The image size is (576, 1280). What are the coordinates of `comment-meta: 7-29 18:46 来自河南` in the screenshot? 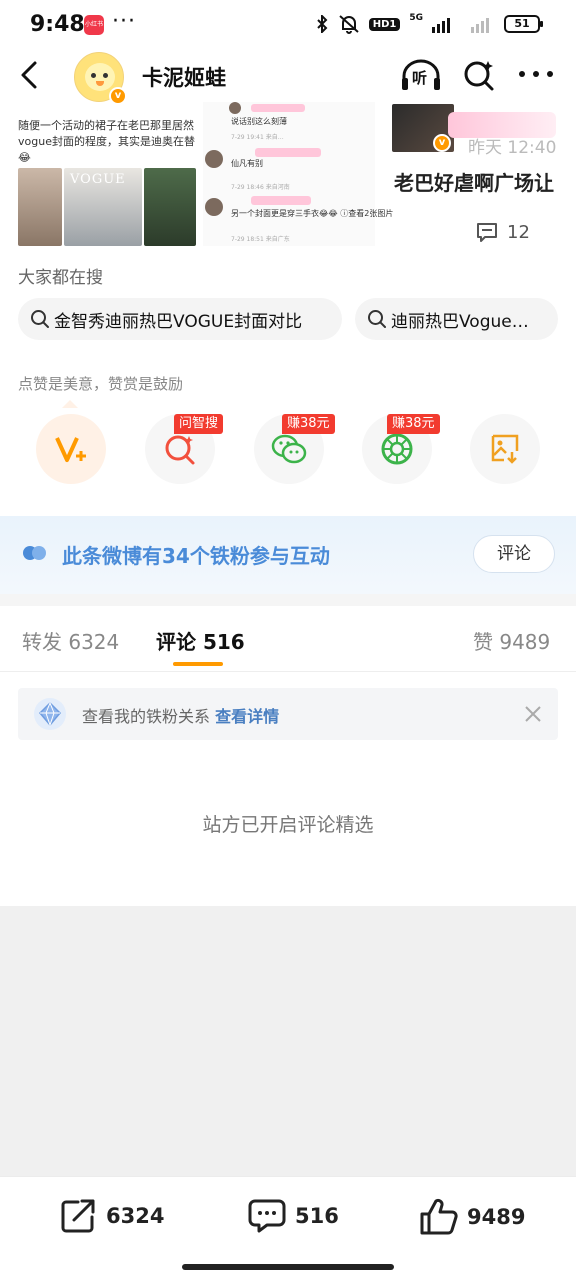 It's located at (260, 187).